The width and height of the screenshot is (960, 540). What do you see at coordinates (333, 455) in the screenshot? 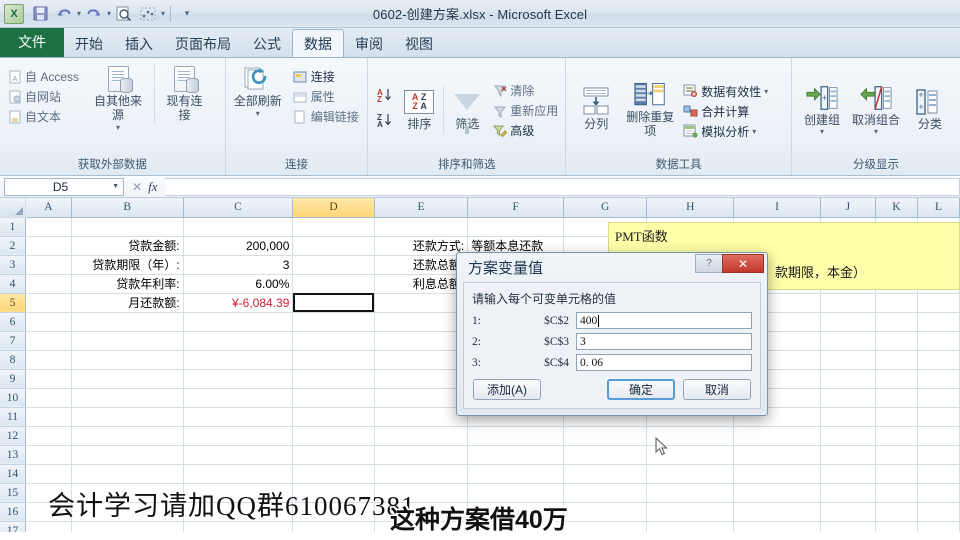
I see `cell-D13` at bounding box center [333, 455].